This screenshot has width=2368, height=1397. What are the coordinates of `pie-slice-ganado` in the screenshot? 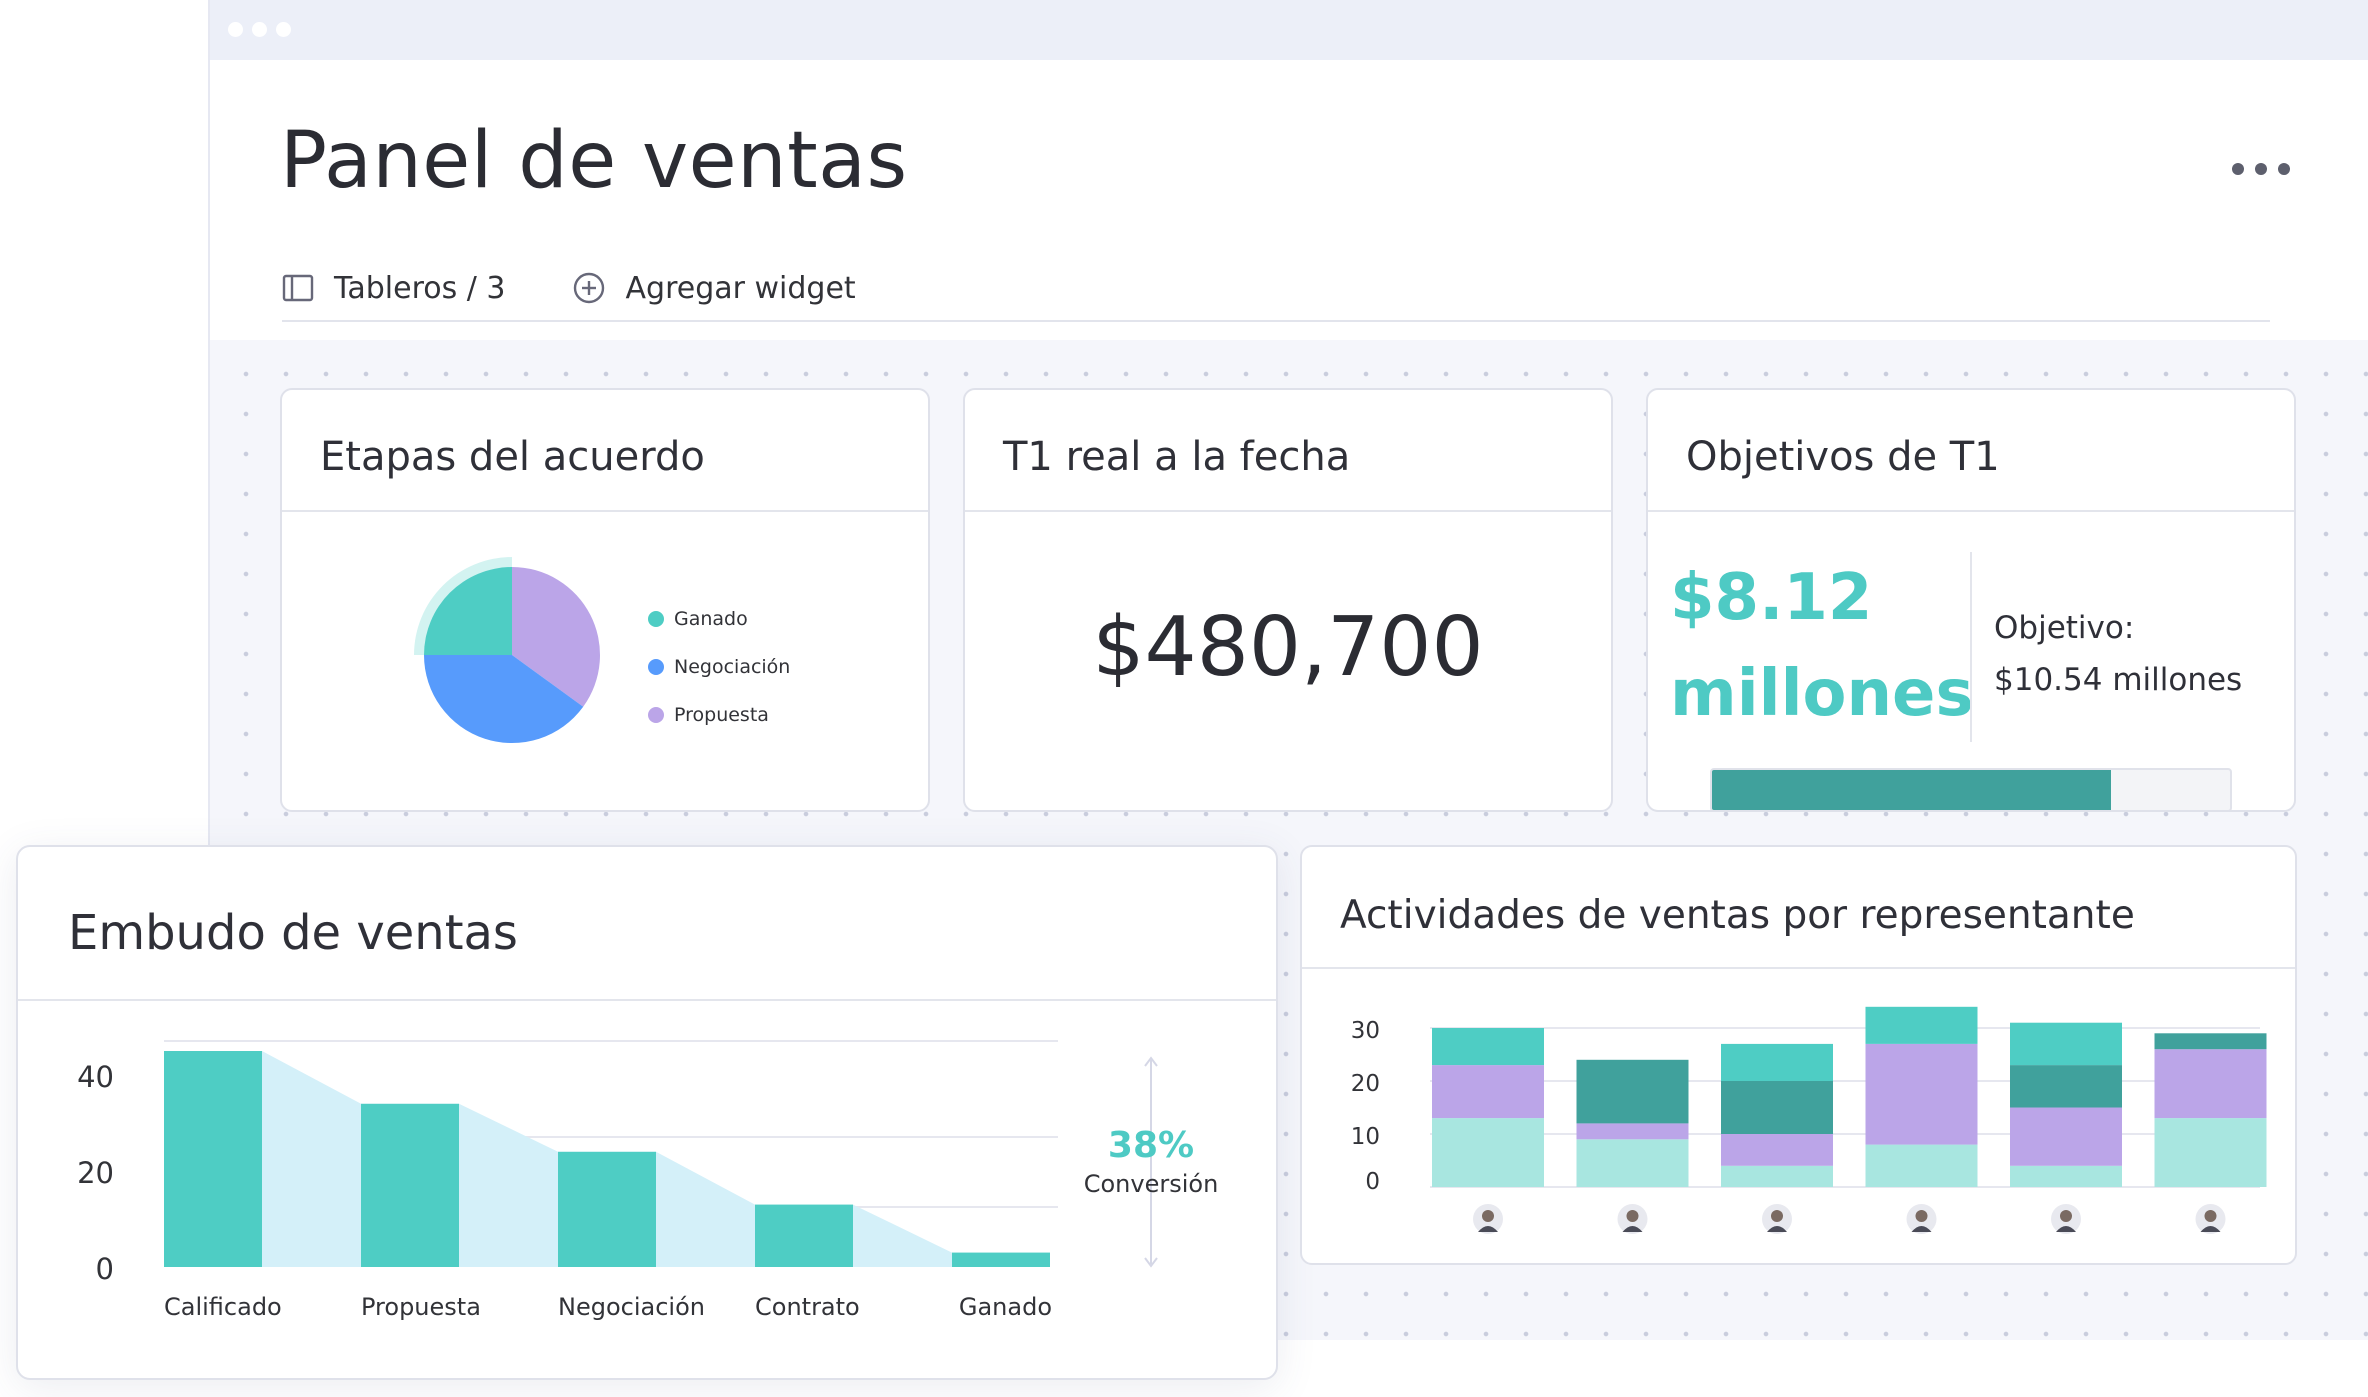 It's located at (468, 611).